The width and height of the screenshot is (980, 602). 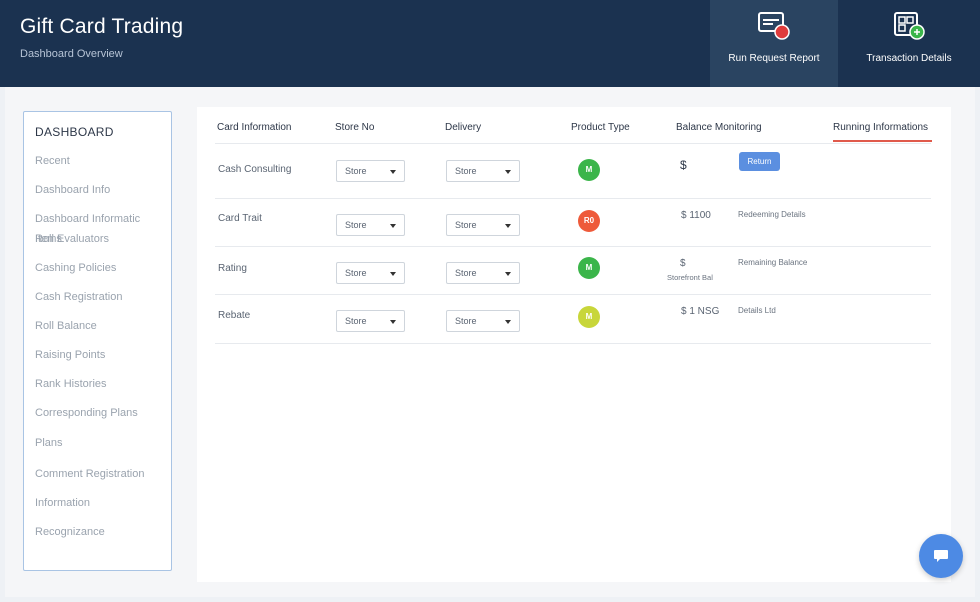 I want to click on column-header-active: Running Informations, so click(x=880, y=127).